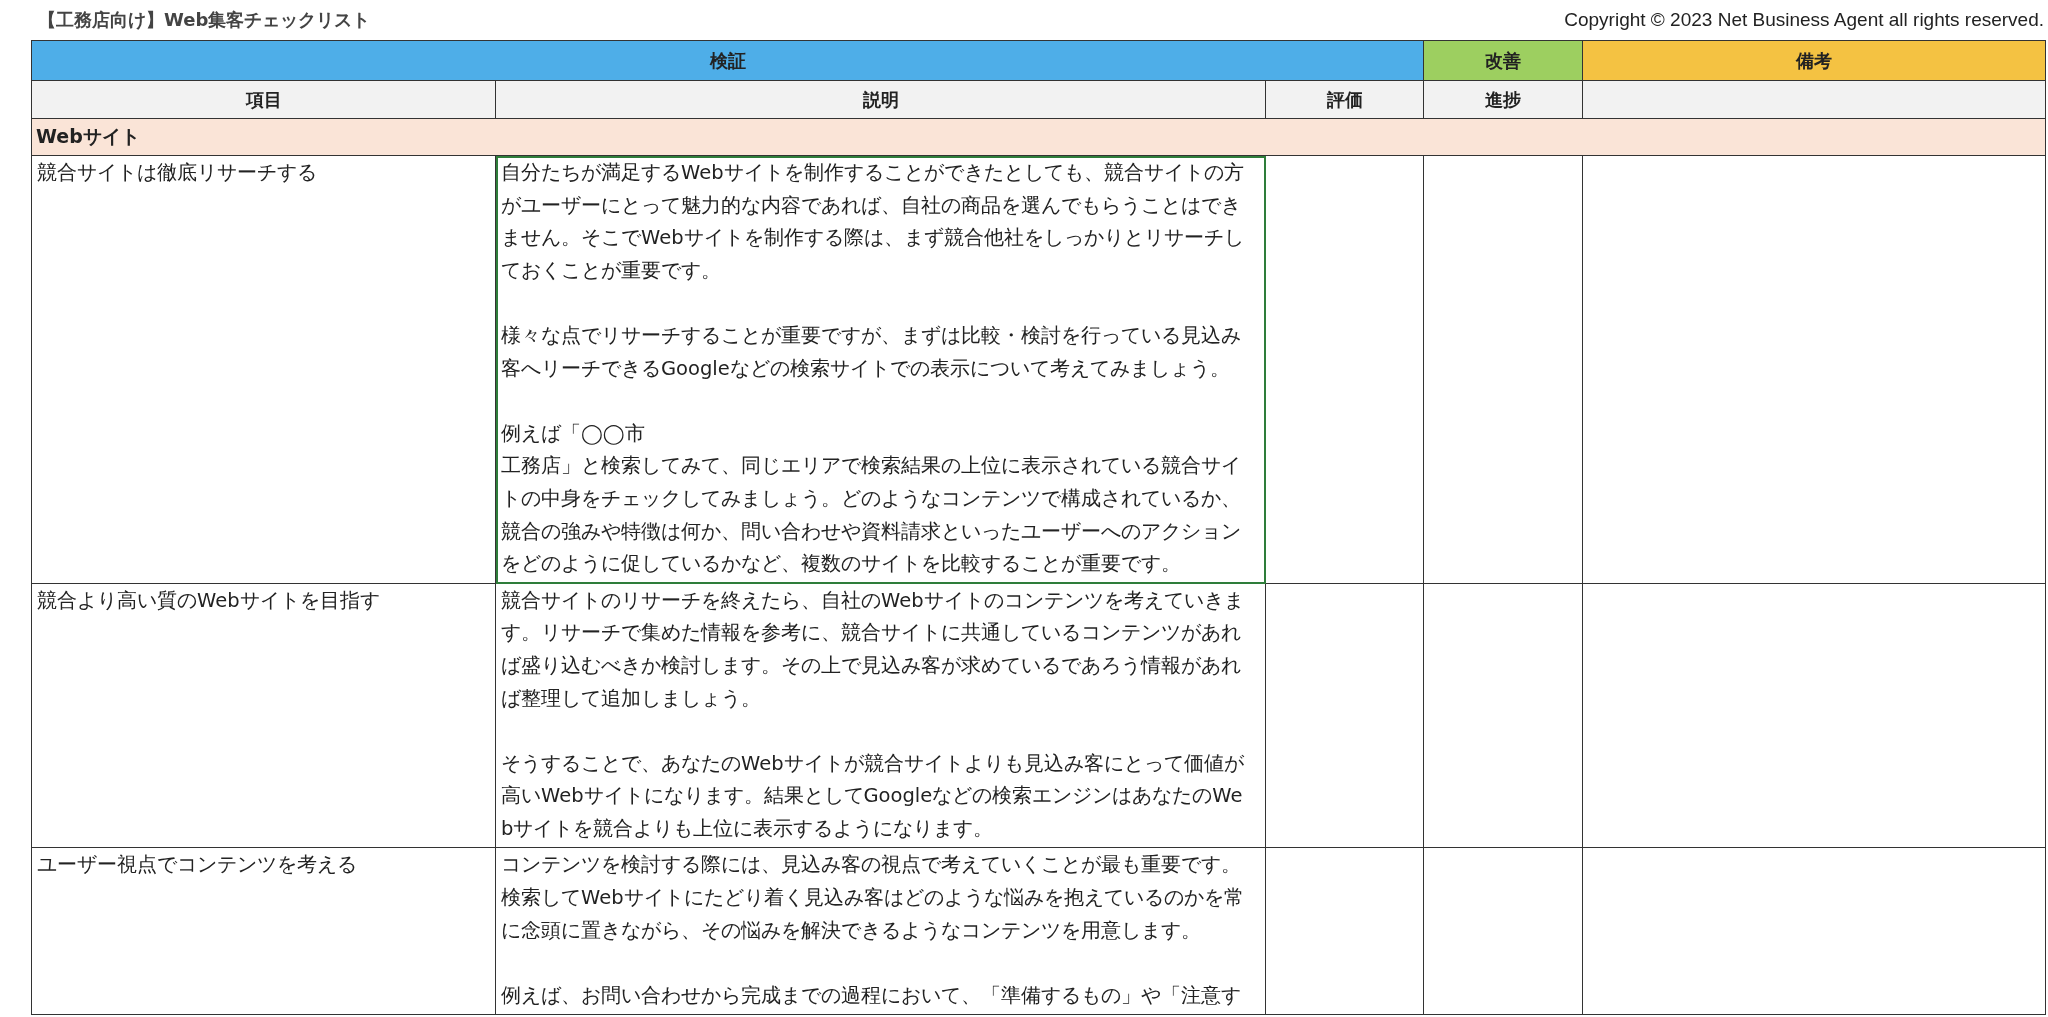 The image size is (2048, 1017). I want to click on description-paragraph: コンテンツを検討する際には、見込み客の視点で考えていくことが最も重要です。 検索してWebサイトにたどり着く見込み客はどのような悩みを抱えているのかを常 に念頭に置きながら、その悩みを解決できるようなコンテンツを用意します。, so click(873, 898).